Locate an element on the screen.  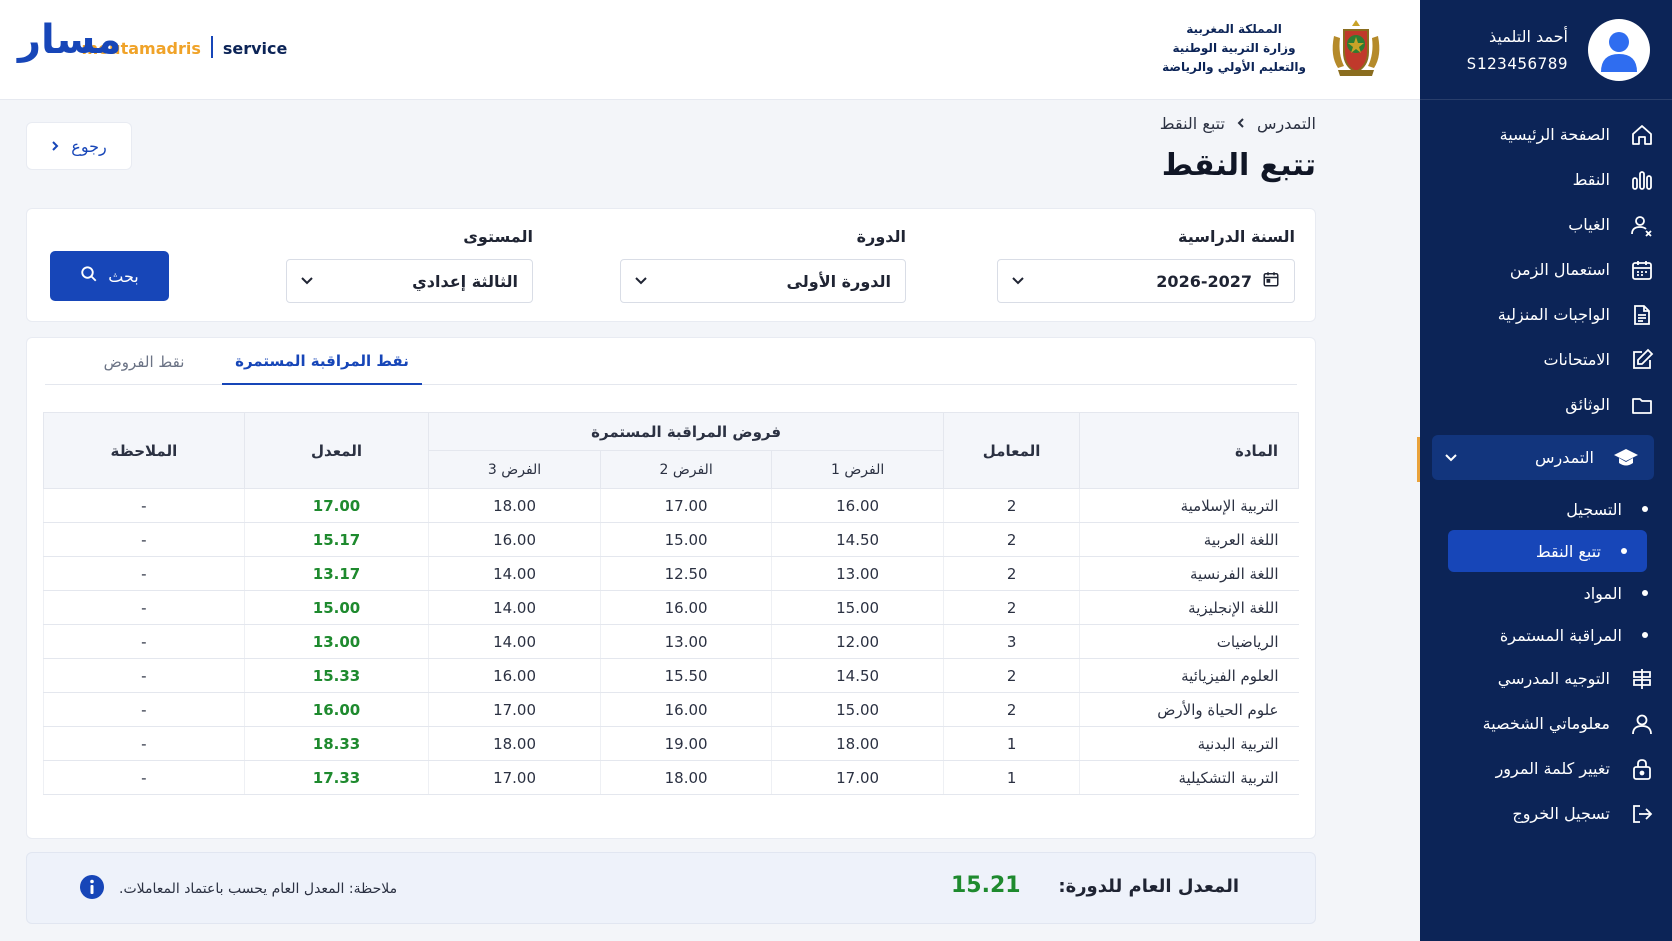
tab-continuous-assessment: نقط المراقبة المستمرة is located at coordinates (322, 361).